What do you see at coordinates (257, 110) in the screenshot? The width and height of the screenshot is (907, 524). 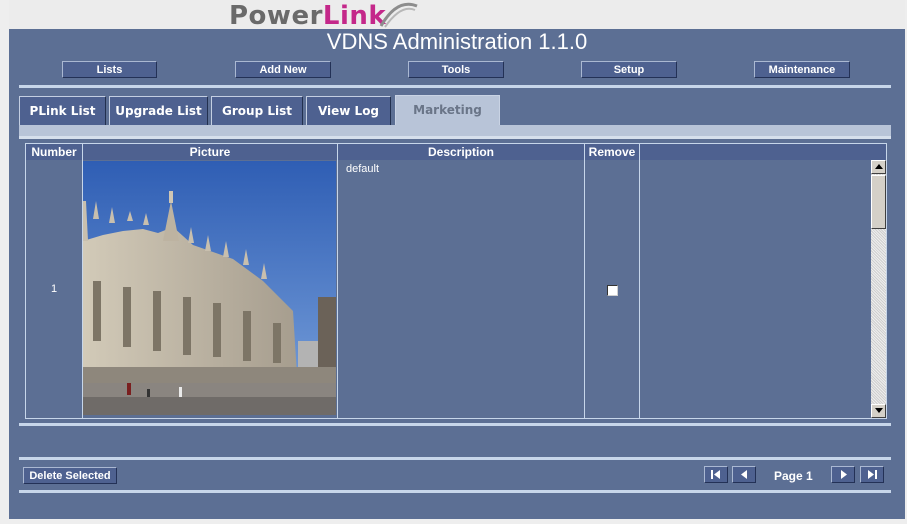 I see `tab-group-list: Group List` at bounding box center [257, 110].